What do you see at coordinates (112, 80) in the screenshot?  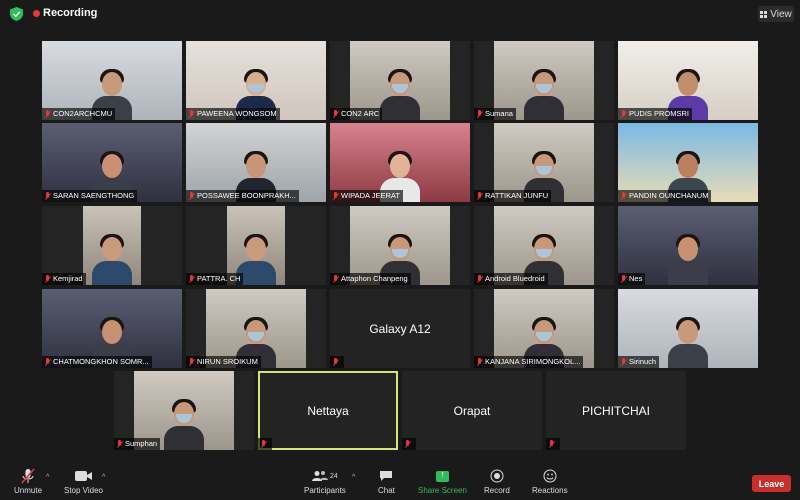 I see `participant-tile: CON2ARCHCMU` at bounding box center [112, 80].